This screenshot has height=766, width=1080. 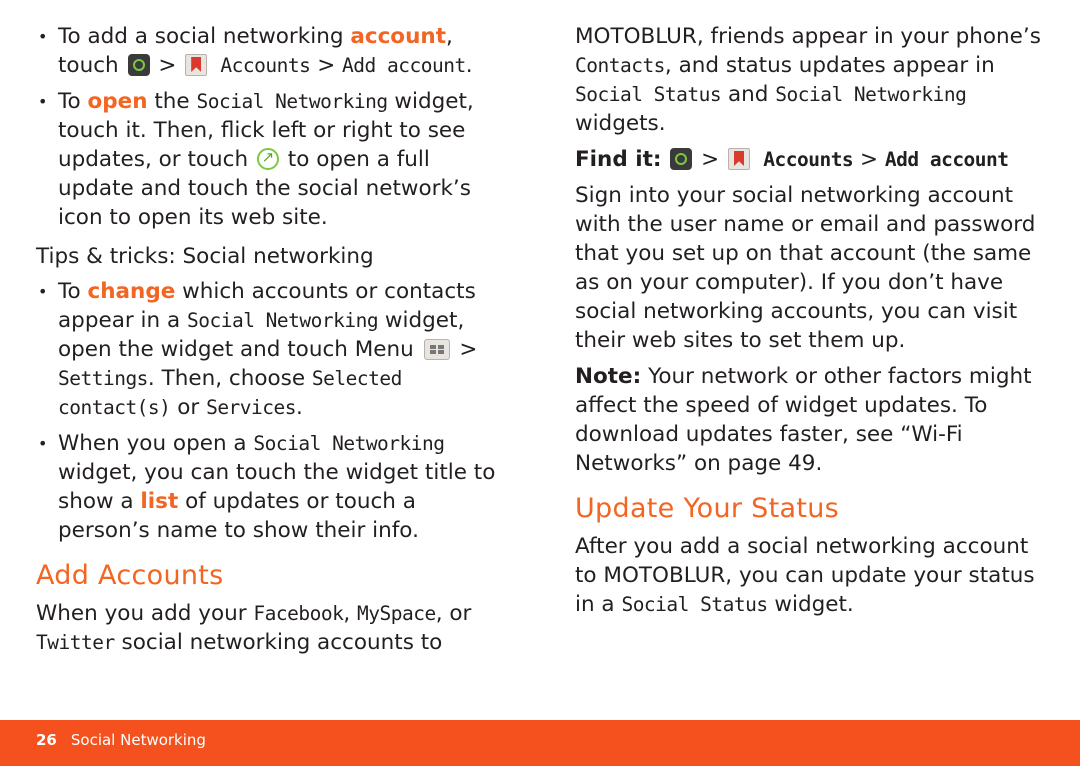 What do you see at coordinates (138, 740) in the screenshot?
I see `footer-section-title: Social Networking` at bounding box center [138, 740].